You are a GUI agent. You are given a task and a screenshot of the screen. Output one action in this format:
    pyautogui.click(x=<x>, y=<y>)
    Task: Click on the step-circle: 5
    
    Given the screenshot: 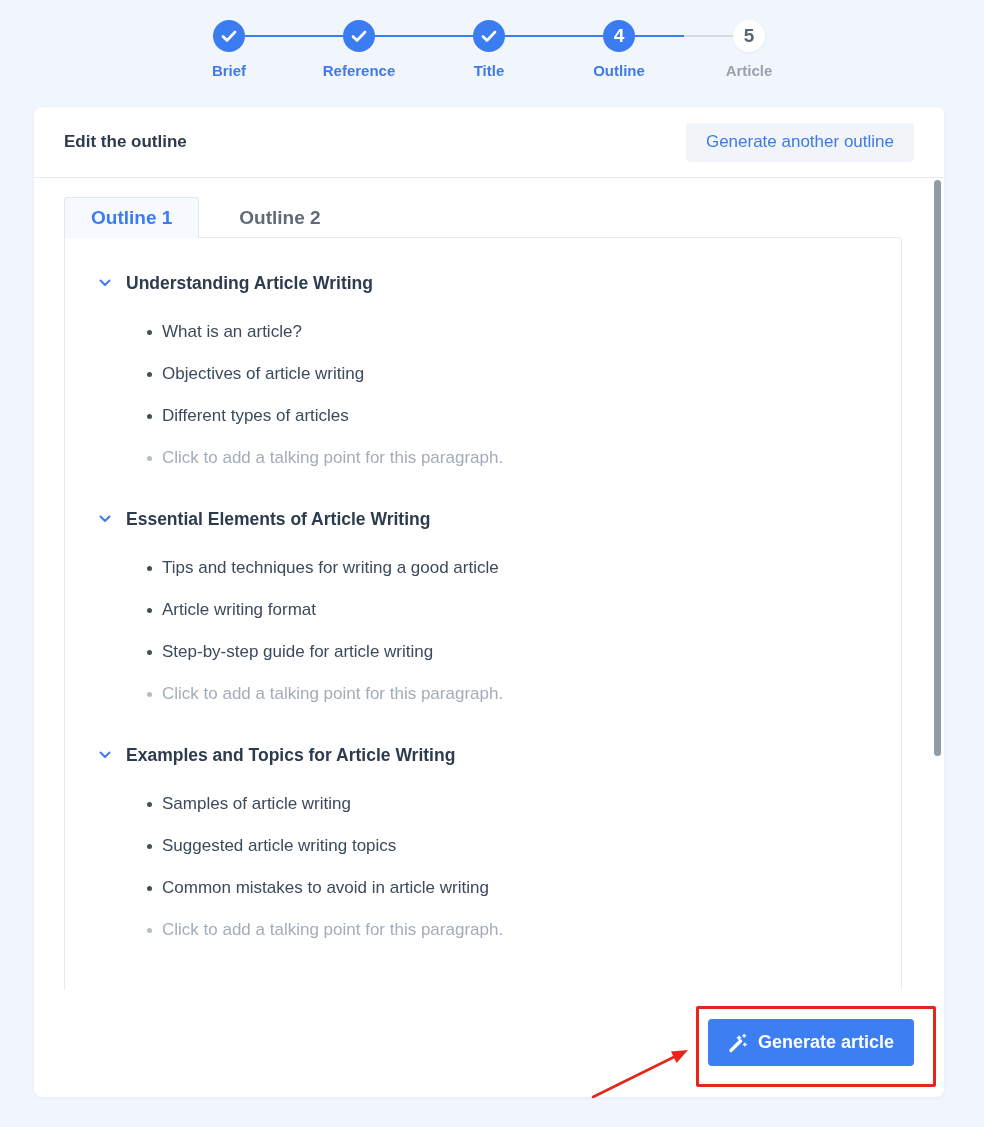 What is the action you would take?
    pyautogui.click(x=749, y=36)
    